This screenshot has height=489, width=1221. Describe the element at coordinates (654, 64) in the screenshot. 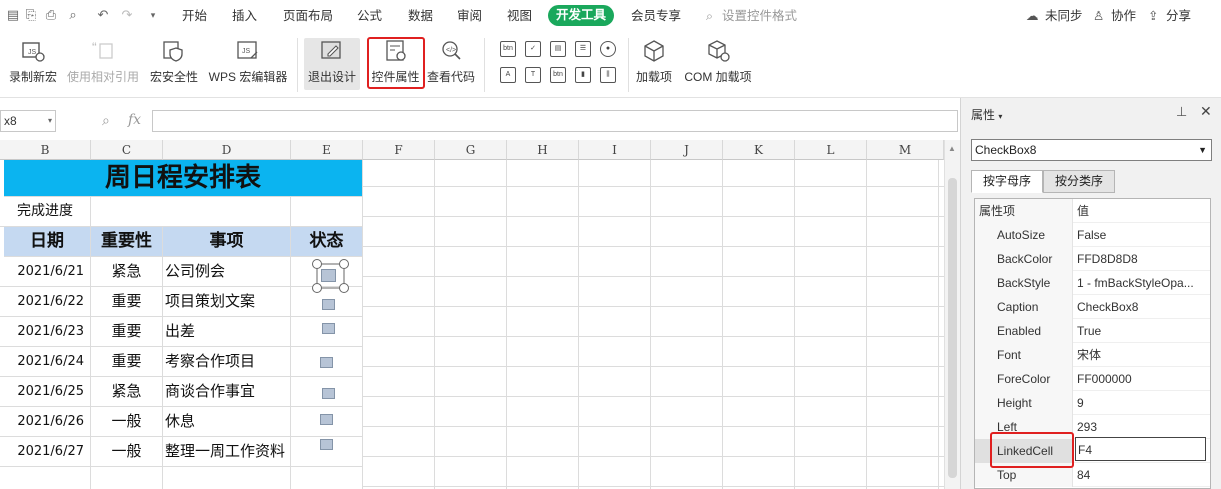

I see `addins-button: 加载项` at that location.